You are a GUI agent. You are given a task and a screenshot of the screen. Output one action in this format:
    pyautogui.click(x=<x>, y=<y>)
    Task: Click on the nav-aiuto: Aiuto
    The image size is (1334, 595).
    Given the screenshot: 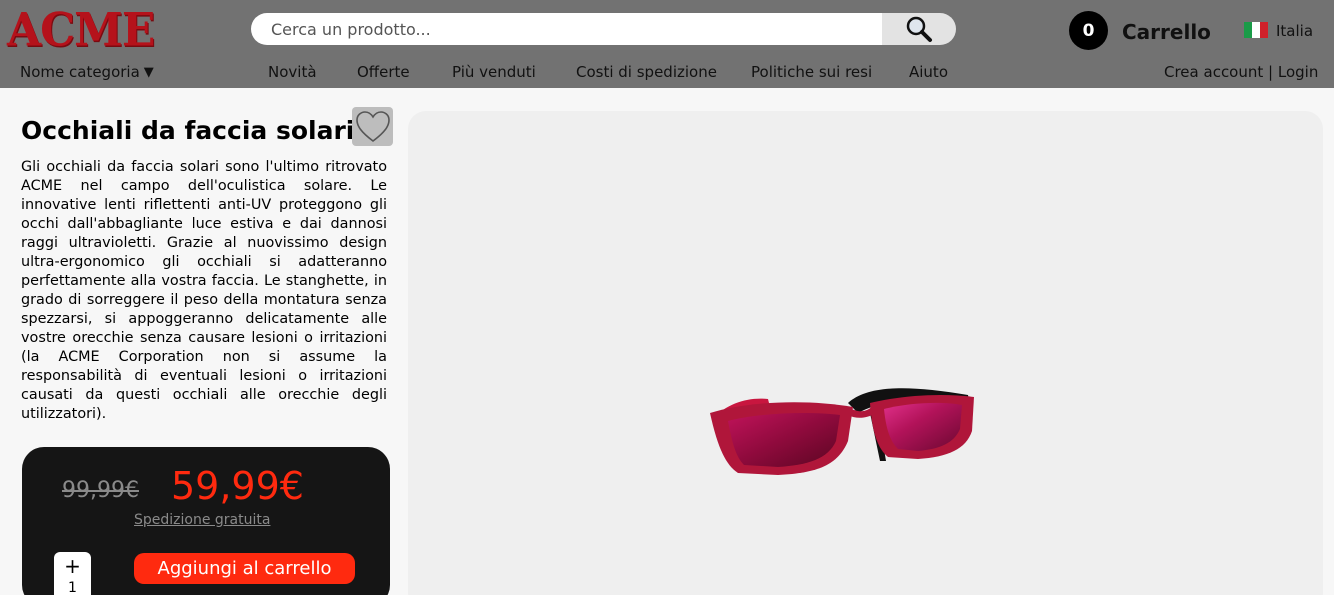 What is the action you would take?
    pyautogui.click(x=928, y=72)
    